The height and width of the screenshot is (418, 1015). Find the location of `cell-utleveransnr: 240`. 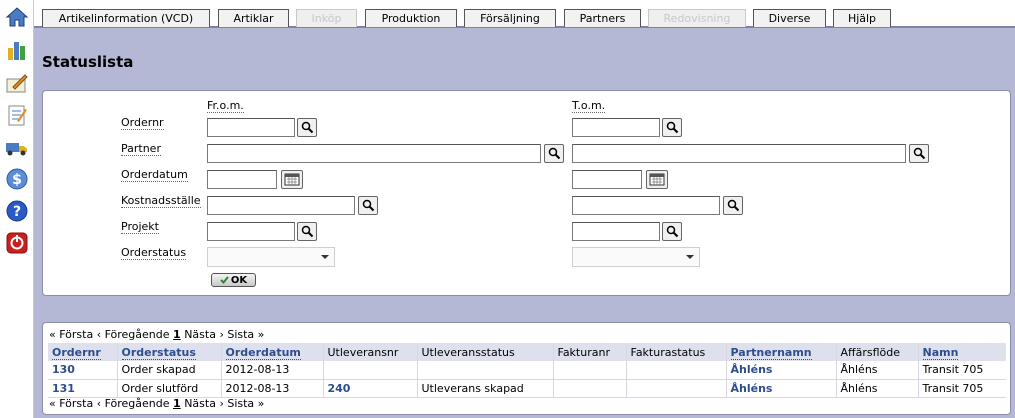

cell-utleveransnr: 240 is located at coordinates (369, 388).